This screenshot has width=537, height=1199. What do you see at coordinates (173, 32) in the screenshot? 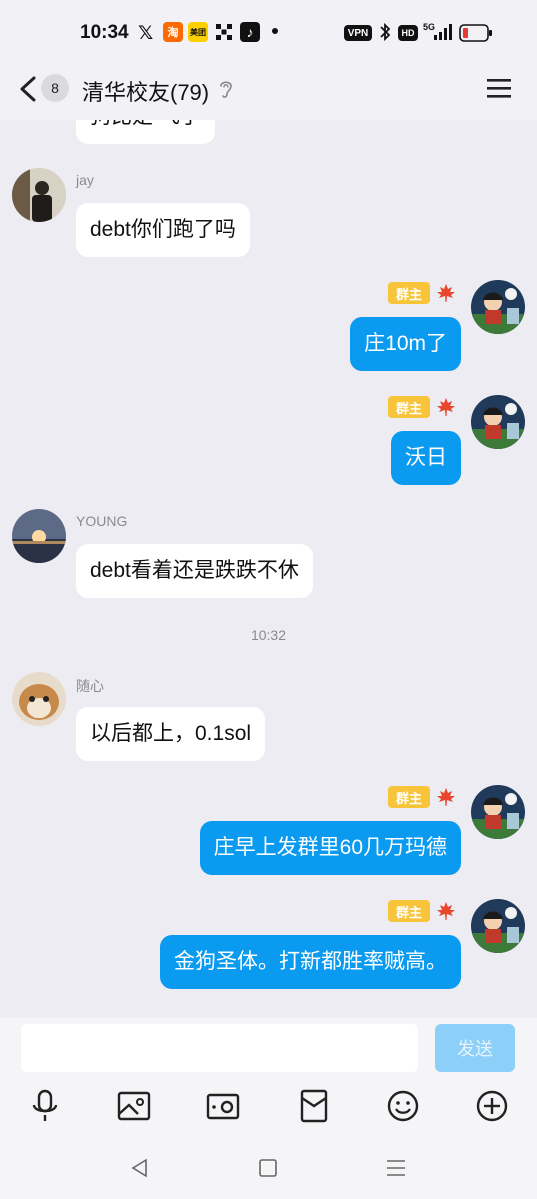
I see `taobao-icon: 淘` at bounding box center [173, 32].